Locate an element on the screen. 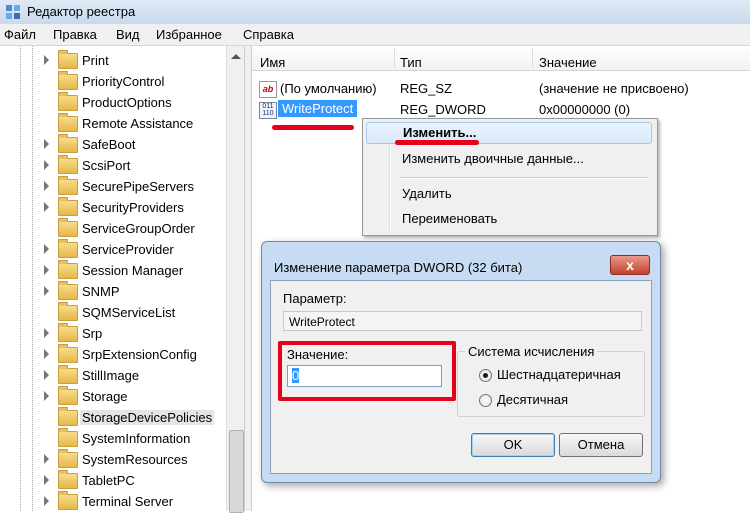 The height and width of the screenshot is (513, 750). menu-favorites: Избранное is located at coordinates (189, 34).